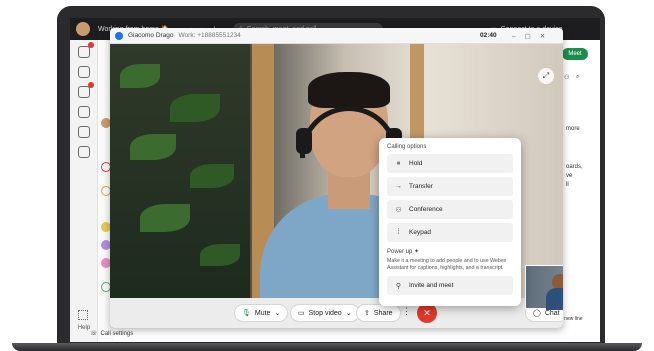 The width and height of the screenshot is (654, 351). What do you see at coordinates (406, 311) in the screenshot?
I see `more-options-icon: ⋮` at bounding box center [406, 311].